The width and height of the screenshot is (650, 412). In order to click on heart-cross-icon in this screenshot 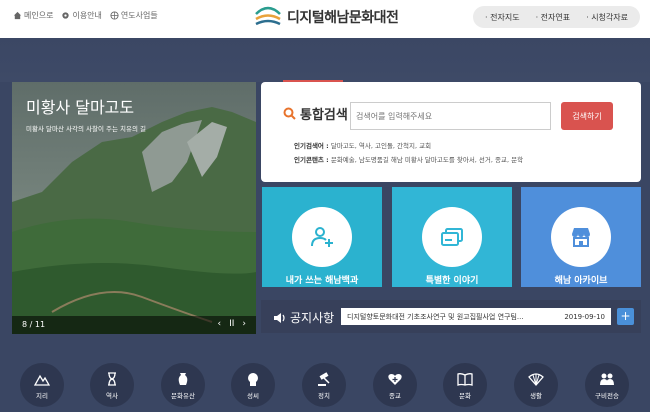, I will do `click(395, 379)`.